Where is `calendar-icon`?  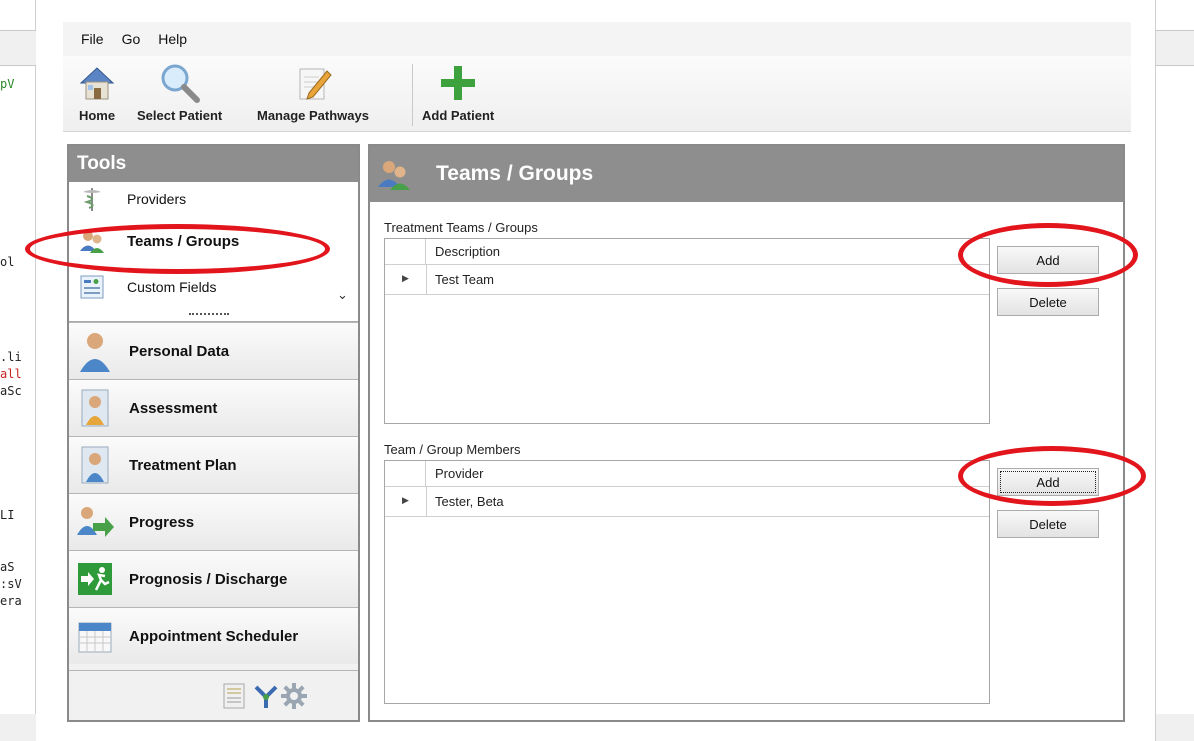
calendar-icon is located at coordinates (95, 636).